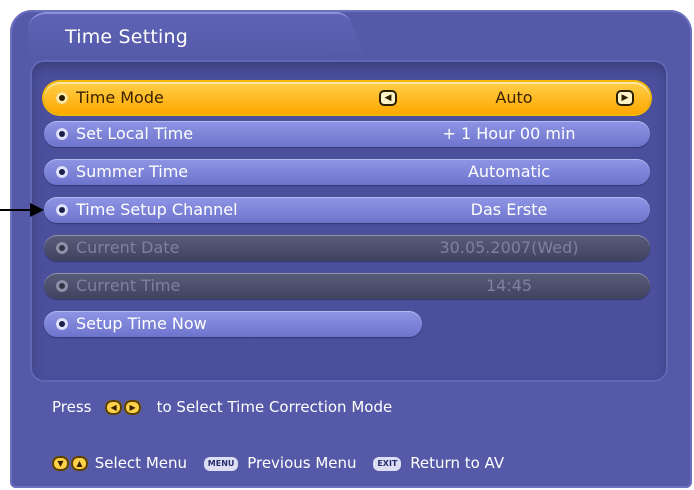 Image resolution: width=694 pixels, height=490 pixels. Describe the element at coordinates (509, 285) in the screenshot. I see `menu-item-value: 14:45` at that location.